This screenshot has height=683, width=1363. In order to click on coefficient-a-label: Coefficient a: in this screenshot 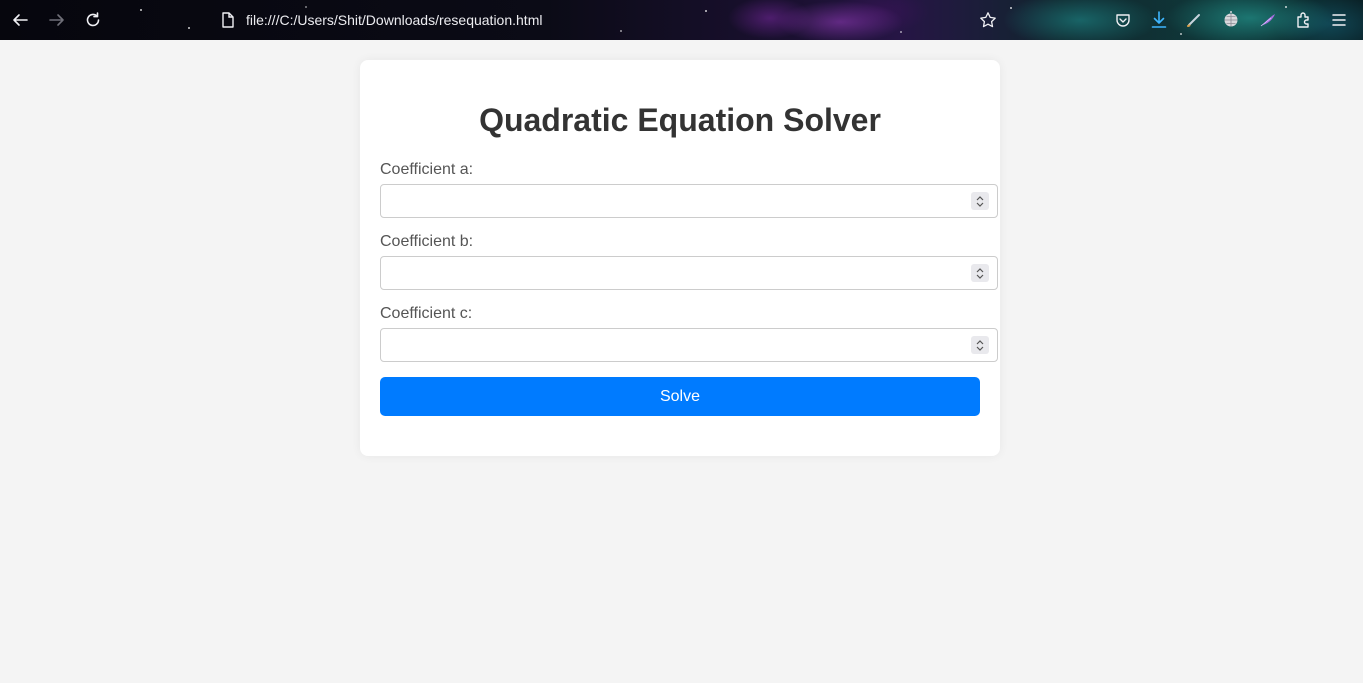, I will do `click(427, 169)`.